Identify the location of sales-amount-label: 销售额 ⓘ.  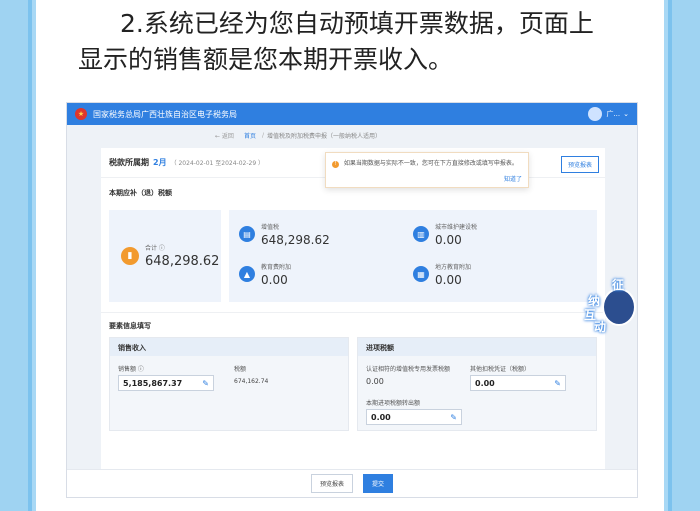
(131, 369).